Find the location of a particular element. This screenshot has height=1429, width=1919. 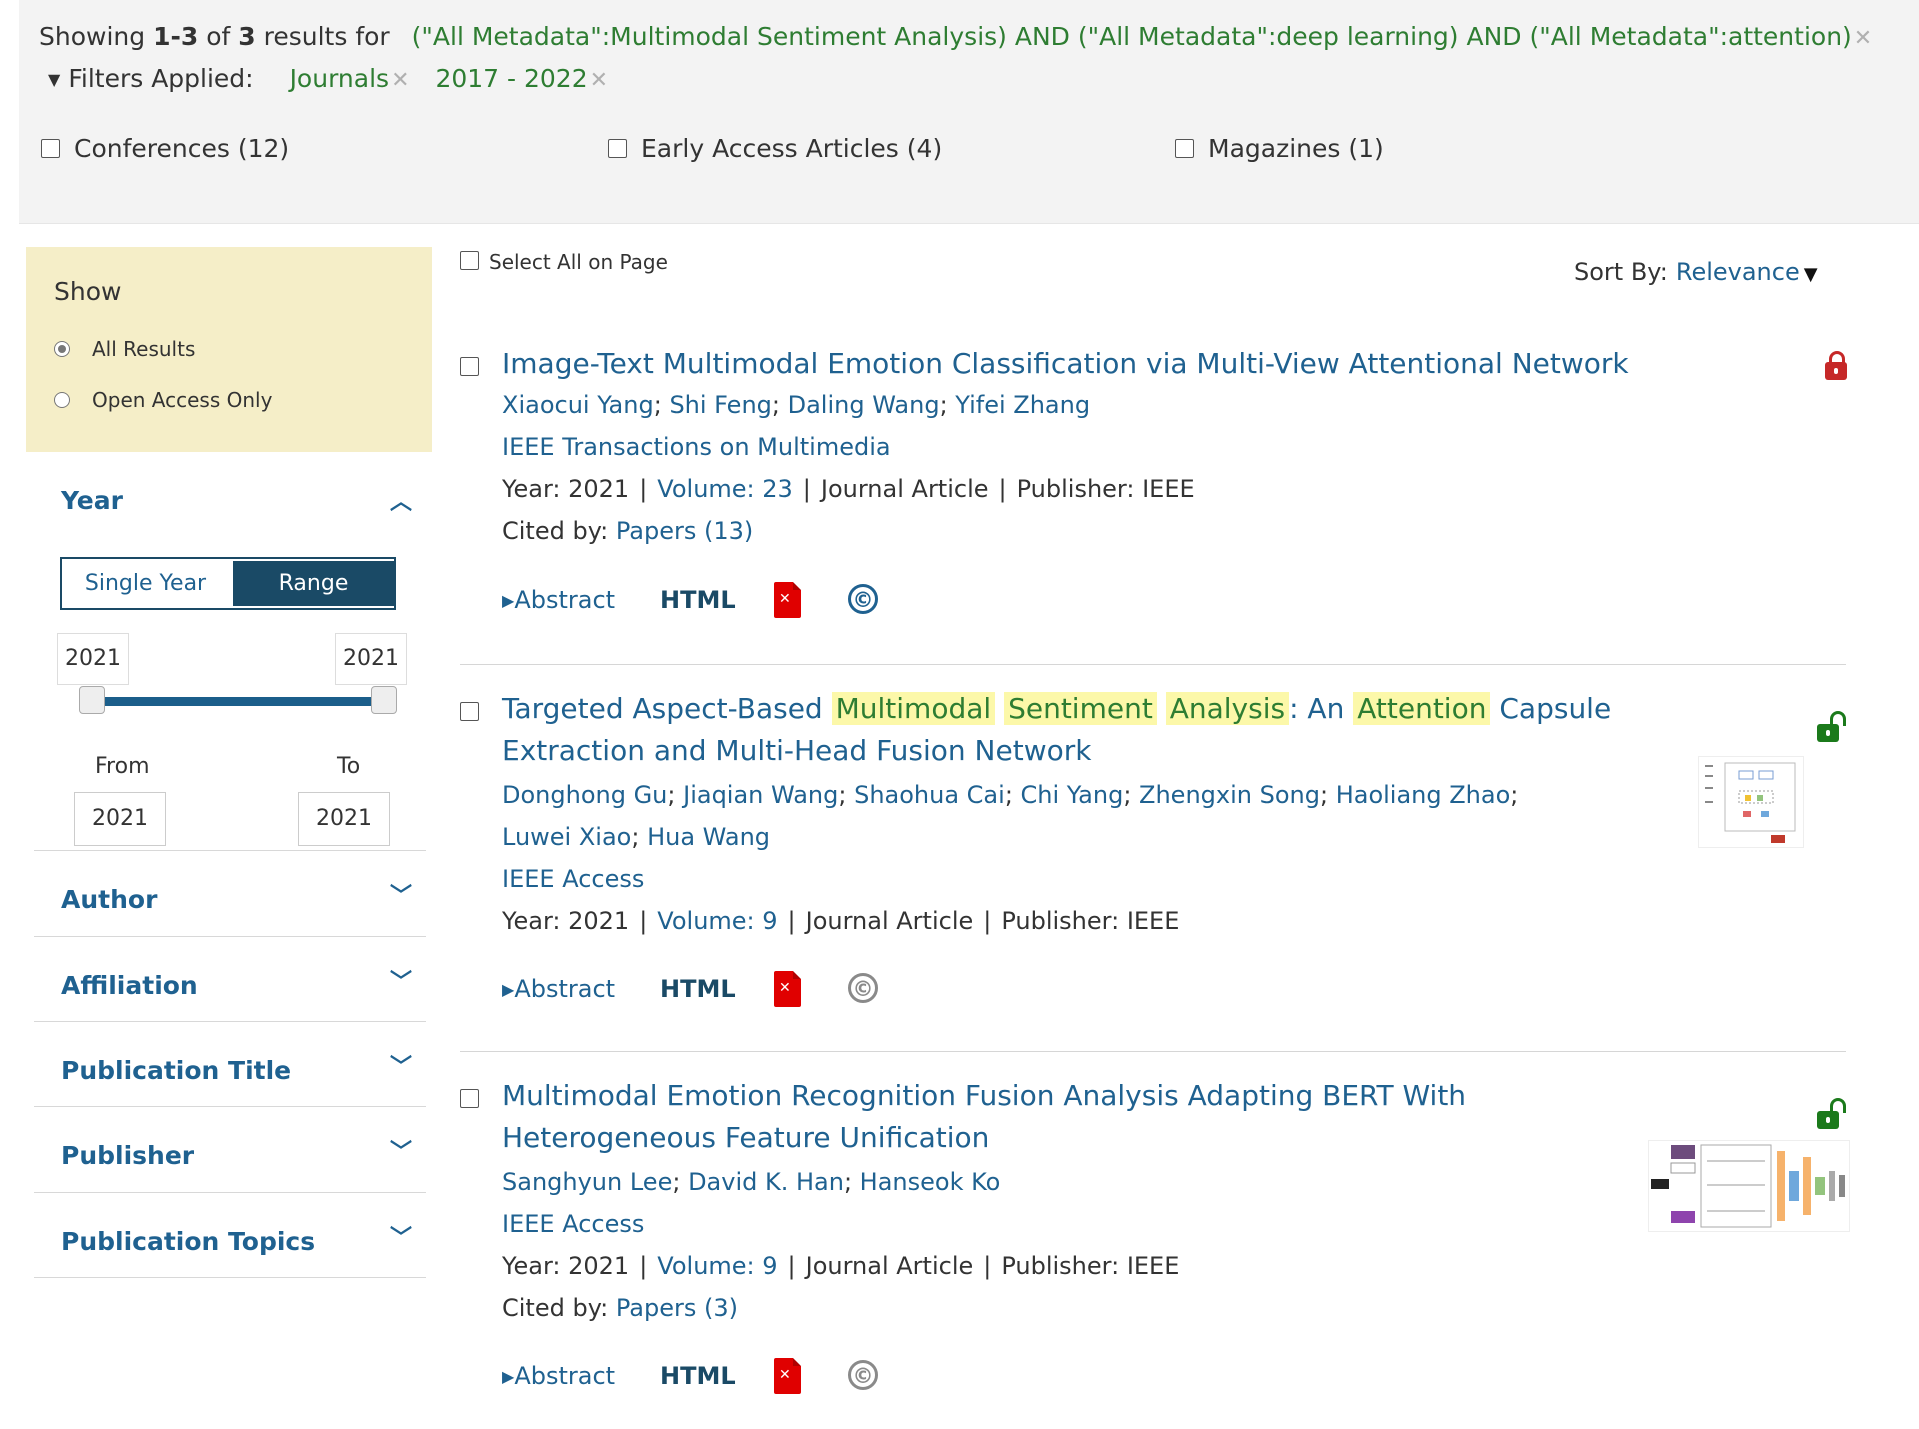

author-link: Chi Yang is located at coordinates (1072, 795).